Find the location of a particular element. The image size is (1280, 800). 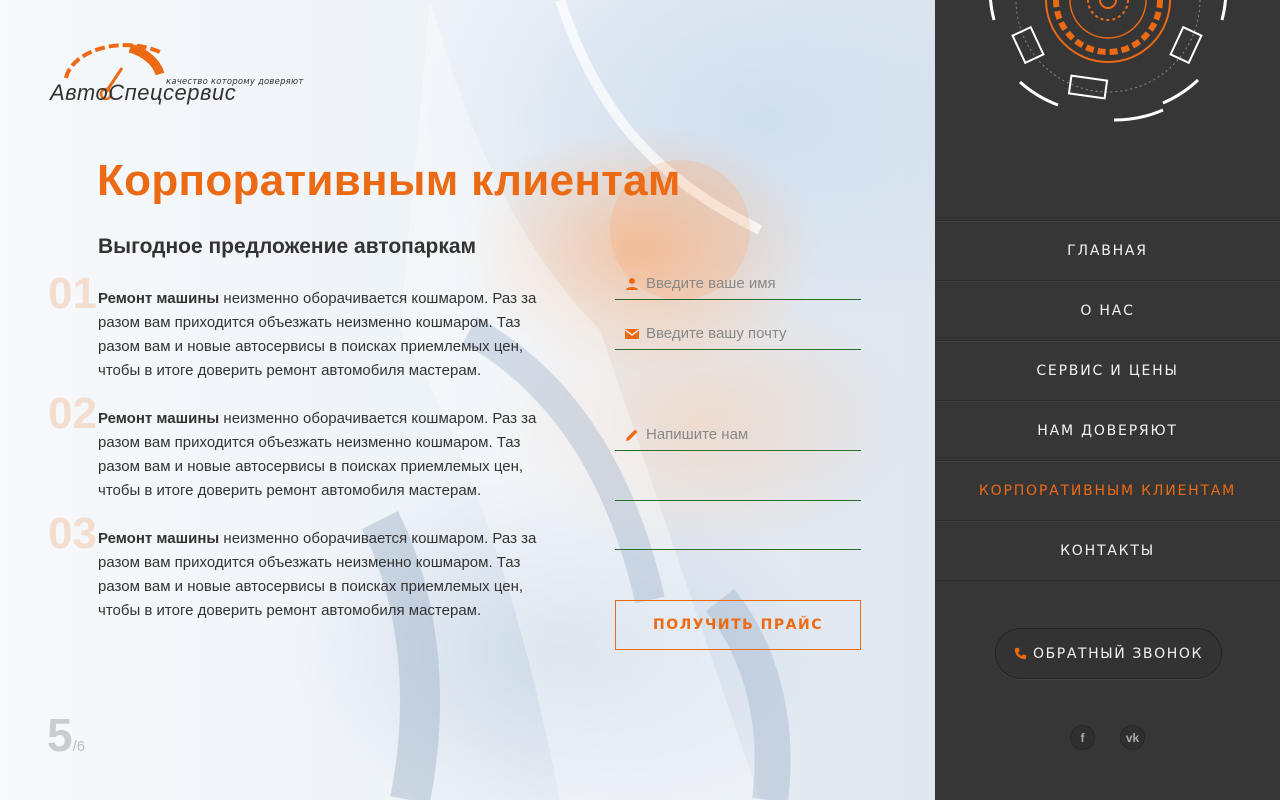

wheel-decoration-icon is located at coordinates (1108, 61).